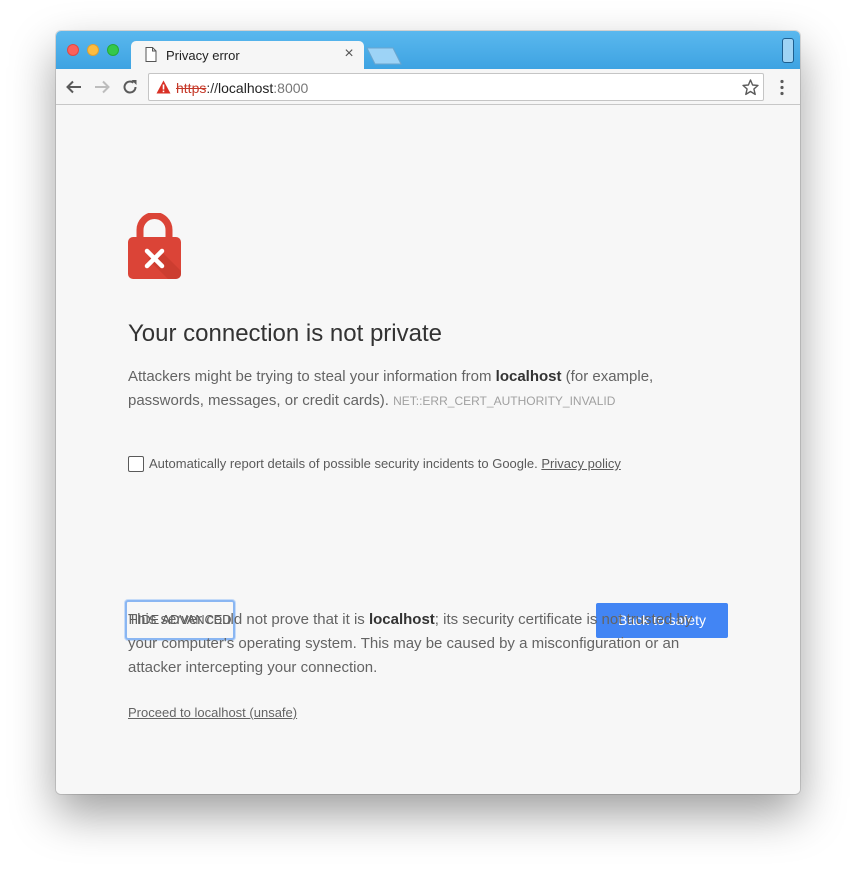 Image resolution: width=856 pixels, height=874 pixels. Describe the element at coordinates (248, 619) in the screenshot. I see `details-text-before: This server could not prove that it is` at that location.